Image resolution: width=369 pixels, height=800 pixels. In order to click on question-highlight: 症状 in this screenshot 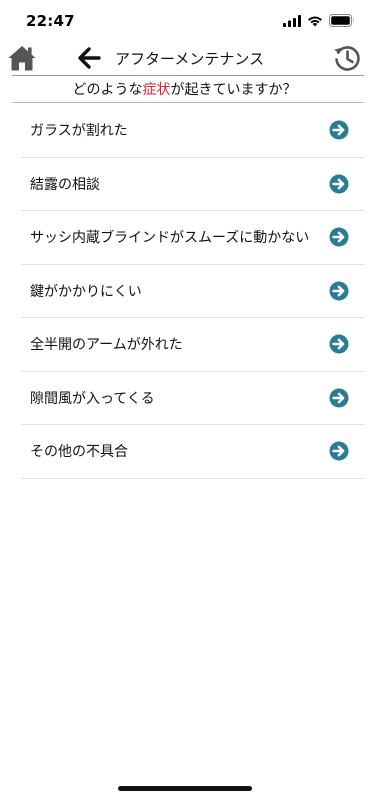, I will do `click(156, 90)`.